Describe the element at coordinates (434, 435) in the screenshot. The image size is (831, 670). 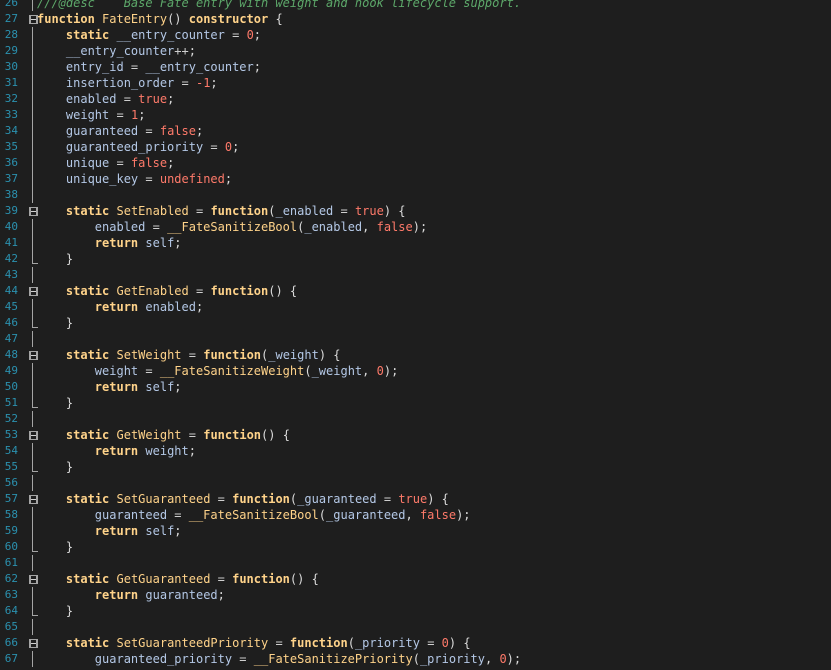
I see `code-line: static GetWeight = function() {` at that location.